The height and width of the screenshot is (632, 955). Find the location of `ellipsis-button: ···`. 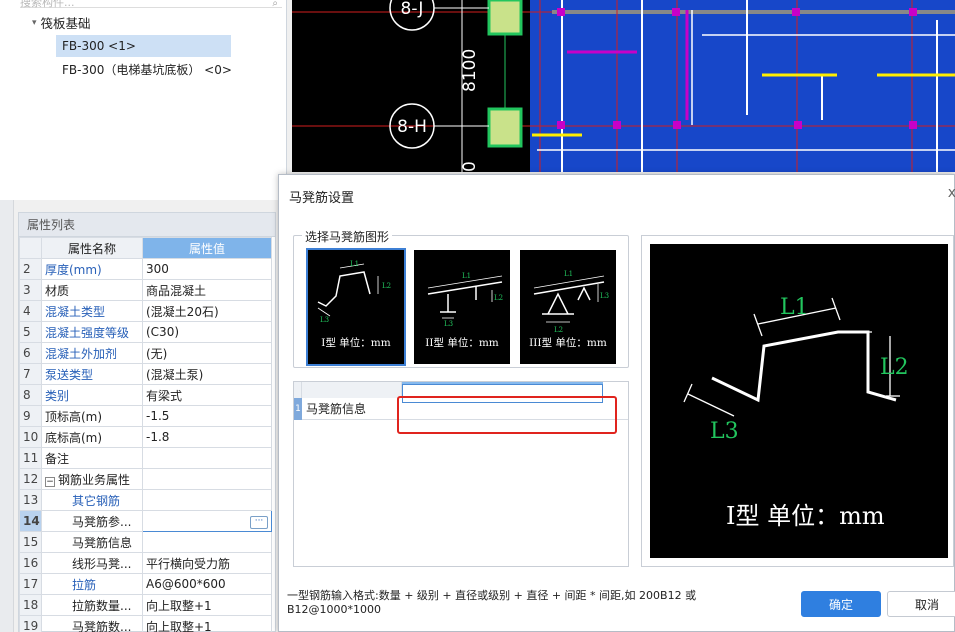

ellipsis-button: ··· is located at coordinates (259, 522).